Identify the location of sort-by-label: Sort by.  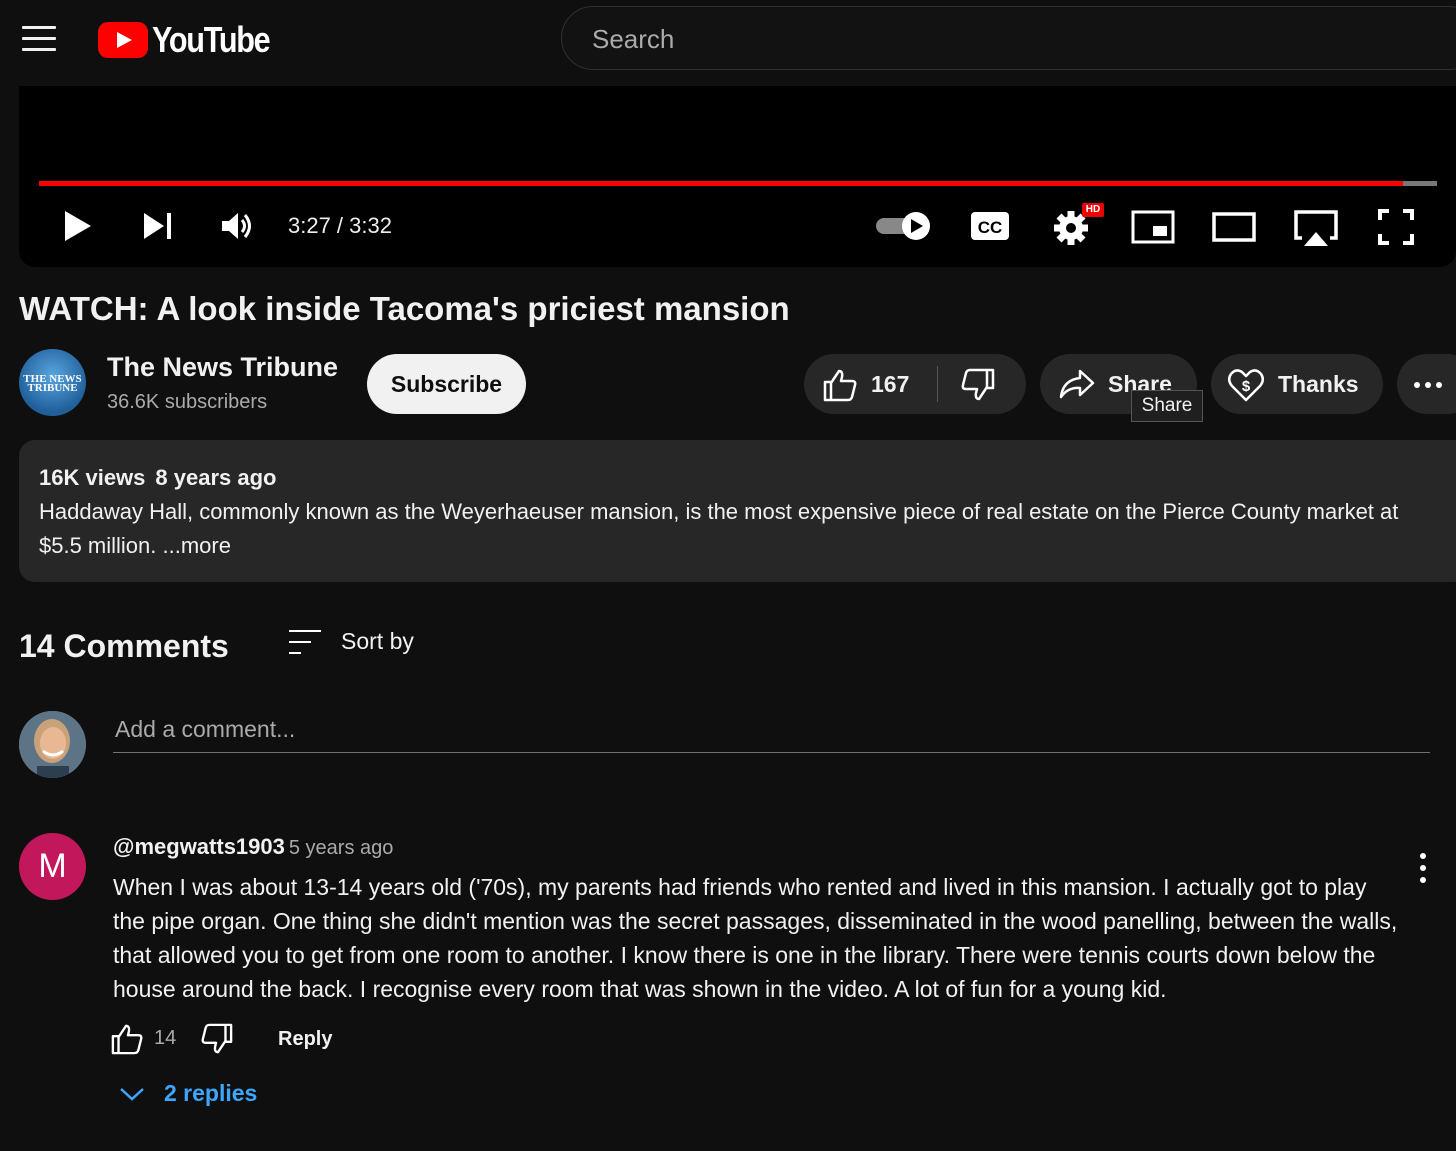
(377, 641).